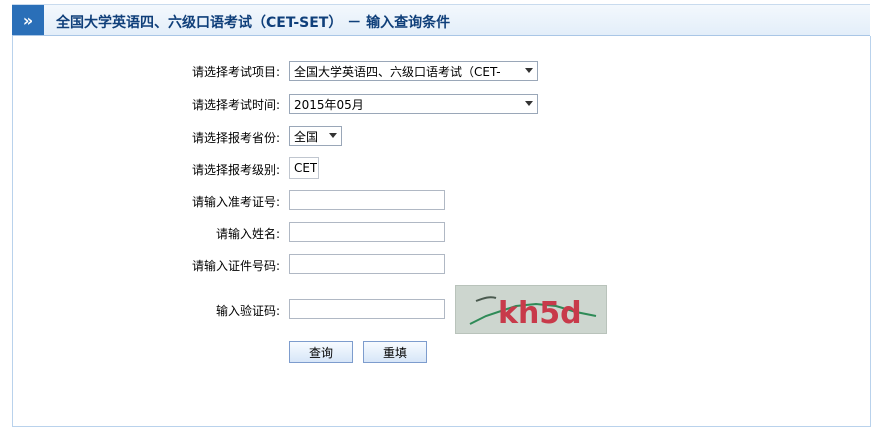  Describe the element at coordinates (395, 352) in the screenshot. I see `reset-button: 重填` at that location.